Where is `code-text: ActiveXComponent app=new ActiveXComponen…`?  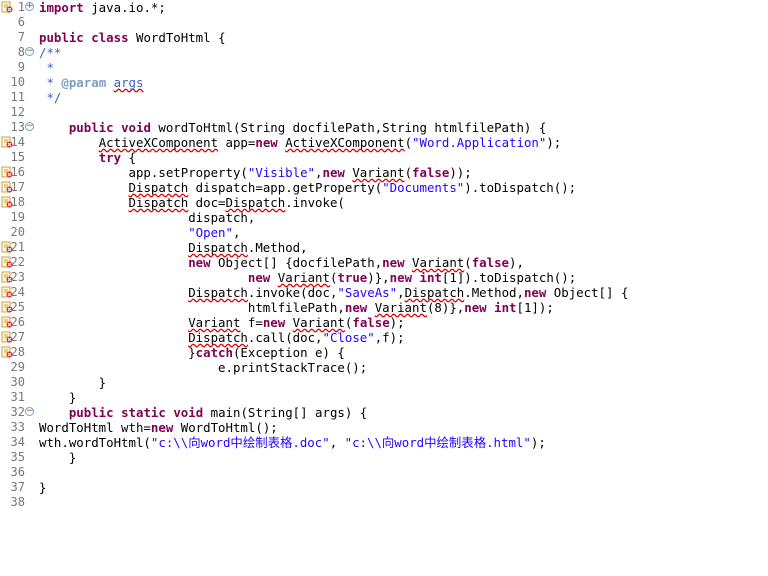 code-text: ActiveXComponent app=new ActiveXComponen… is located at coordinates (300, 142).